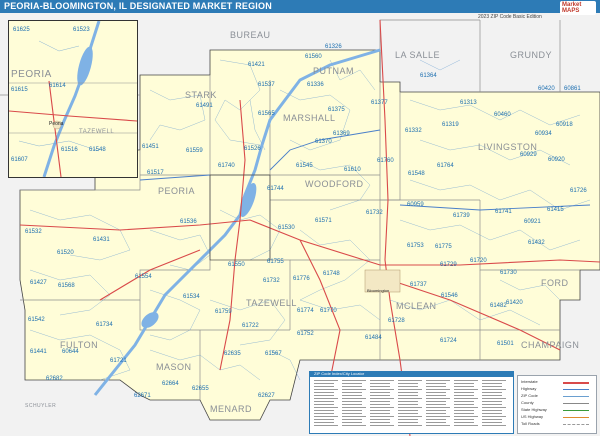  I want to click on county-menard: MENARD, so click(231, 409).